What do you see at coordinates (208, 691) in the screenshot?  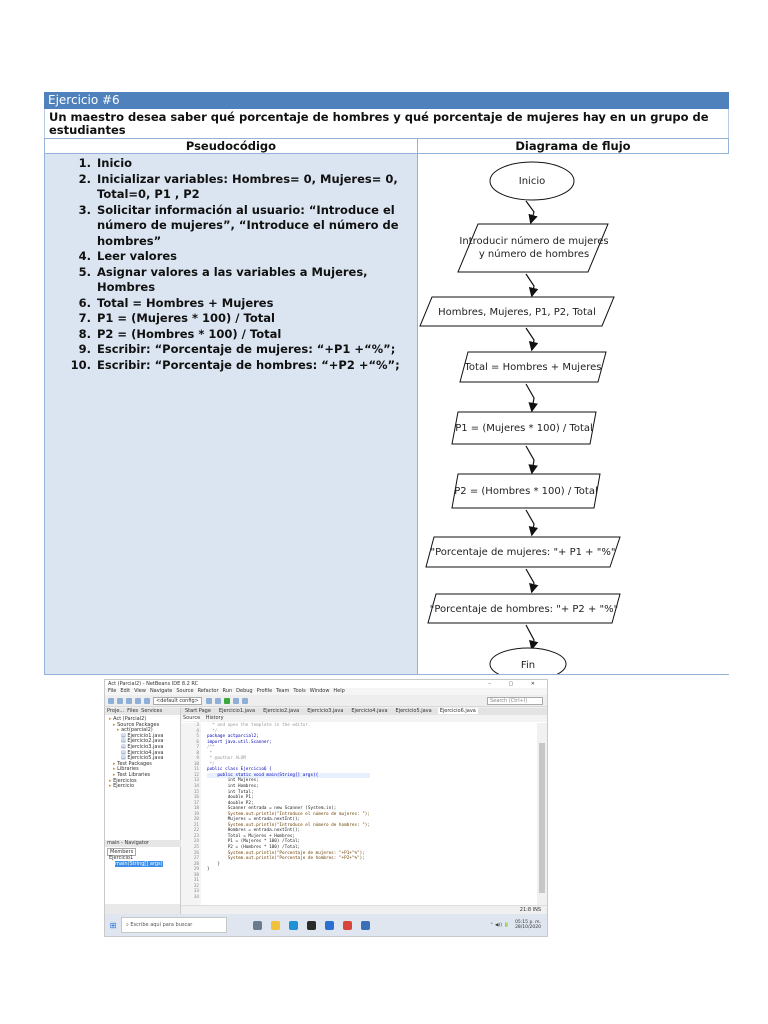 I see `menu-item: Refactor` at bounding box center [208, 691].